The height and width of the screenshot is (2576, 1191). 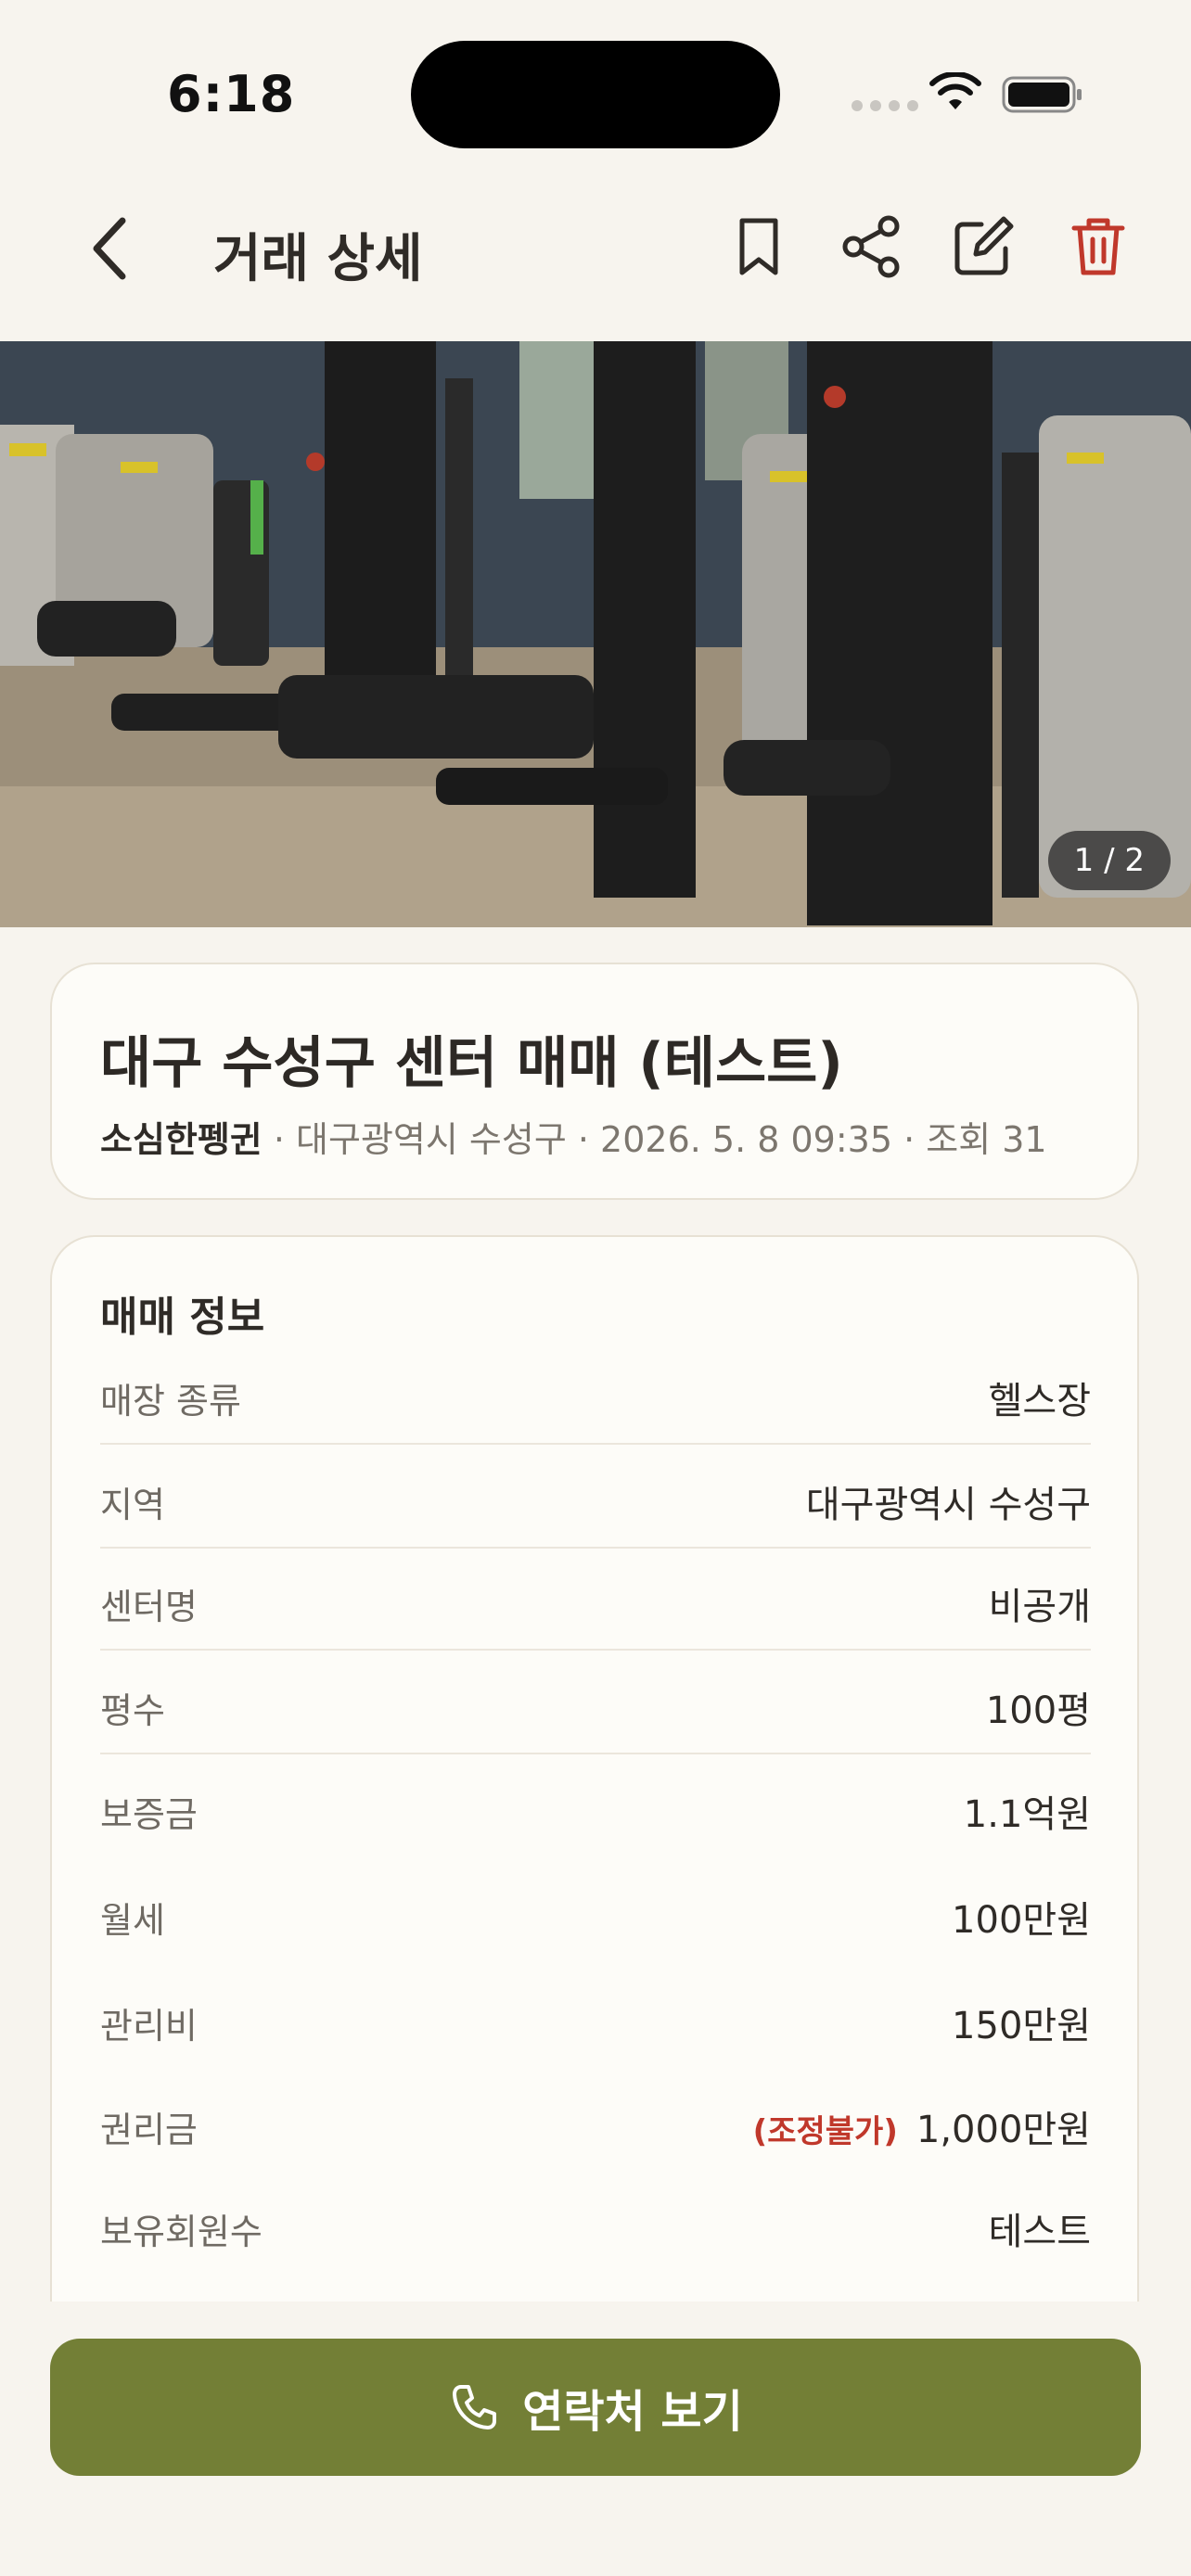 What do you see at coordinates (1039, 1607) in the screenshot?
I see `info-value: 비공개` at bounding box center [1039, 1607].